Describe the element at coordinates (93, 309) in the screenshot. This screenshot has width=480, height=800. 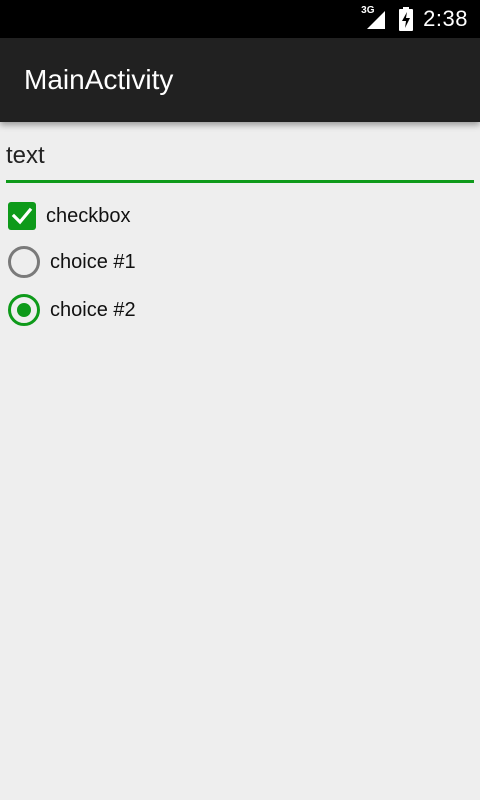
I see `radio-label-choice-2: choice #2` at that location.